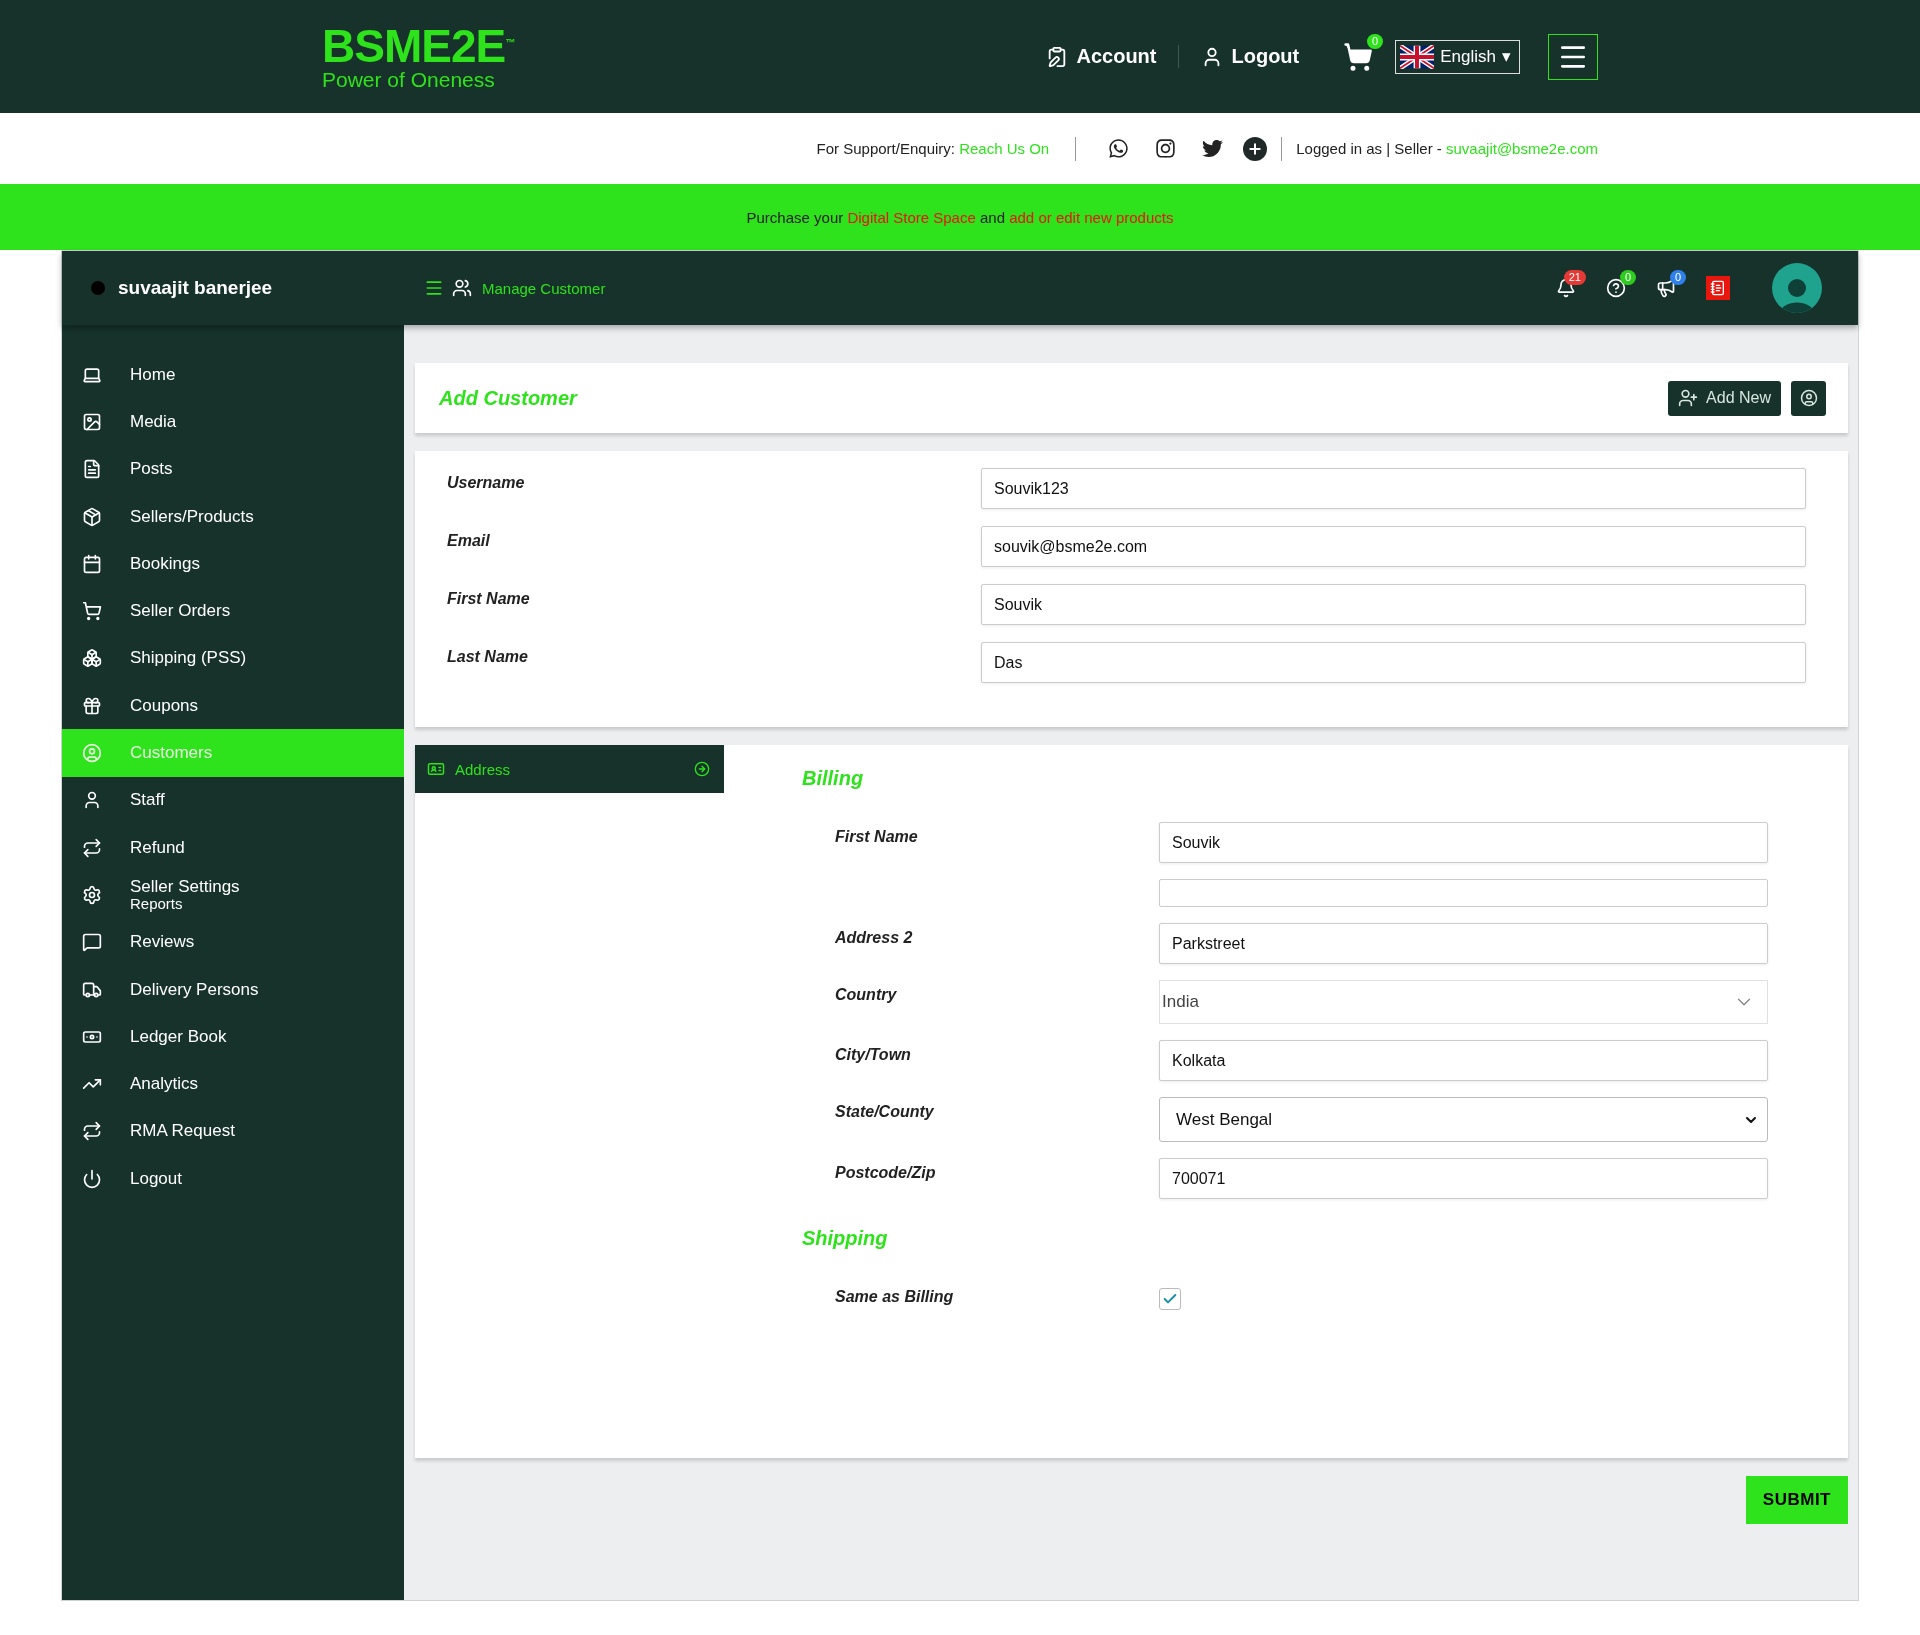 The height and width of the screenshot is (1635, 1920). Describe the element at coordinates (233, 847) in the screenshot. I see `sidebar-item: Refund` at that location.